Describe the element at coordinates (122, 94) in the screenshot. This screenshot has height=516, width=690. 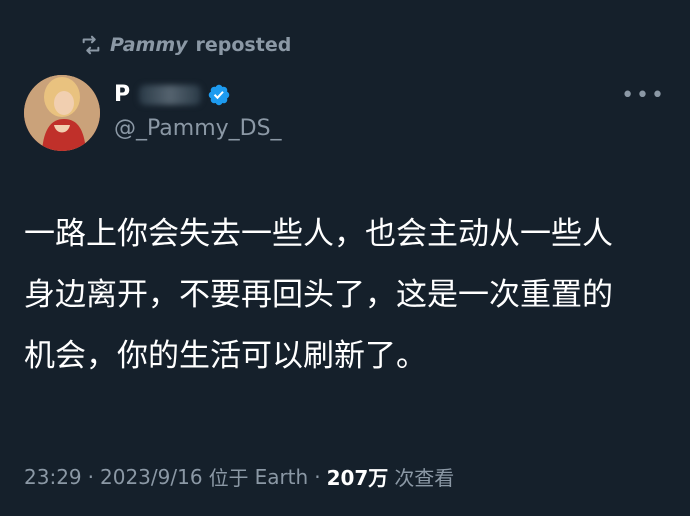
I see `author-display-name: P` at that location.